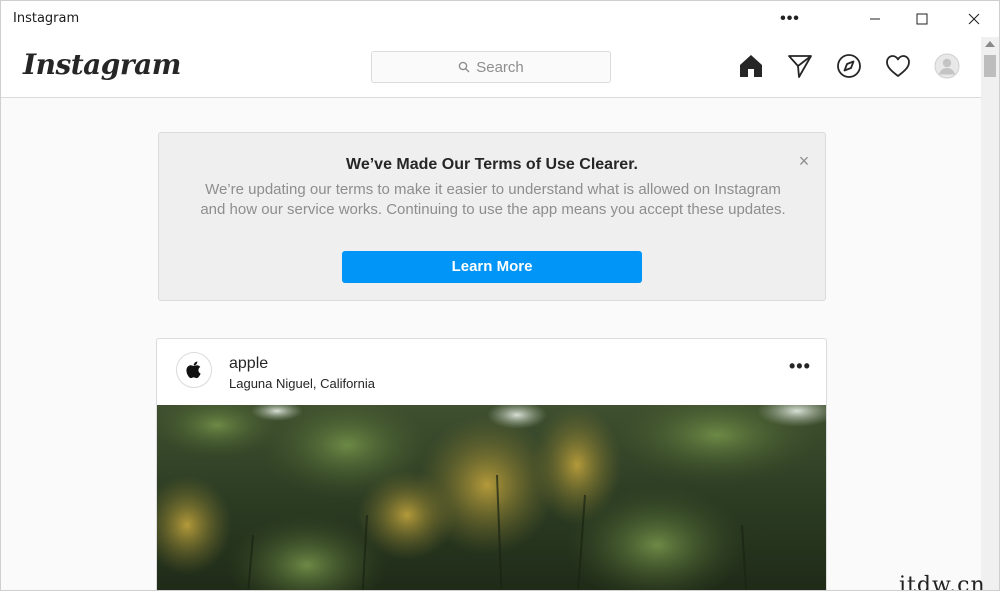  I want to click on explore-button, so click(849, 66).